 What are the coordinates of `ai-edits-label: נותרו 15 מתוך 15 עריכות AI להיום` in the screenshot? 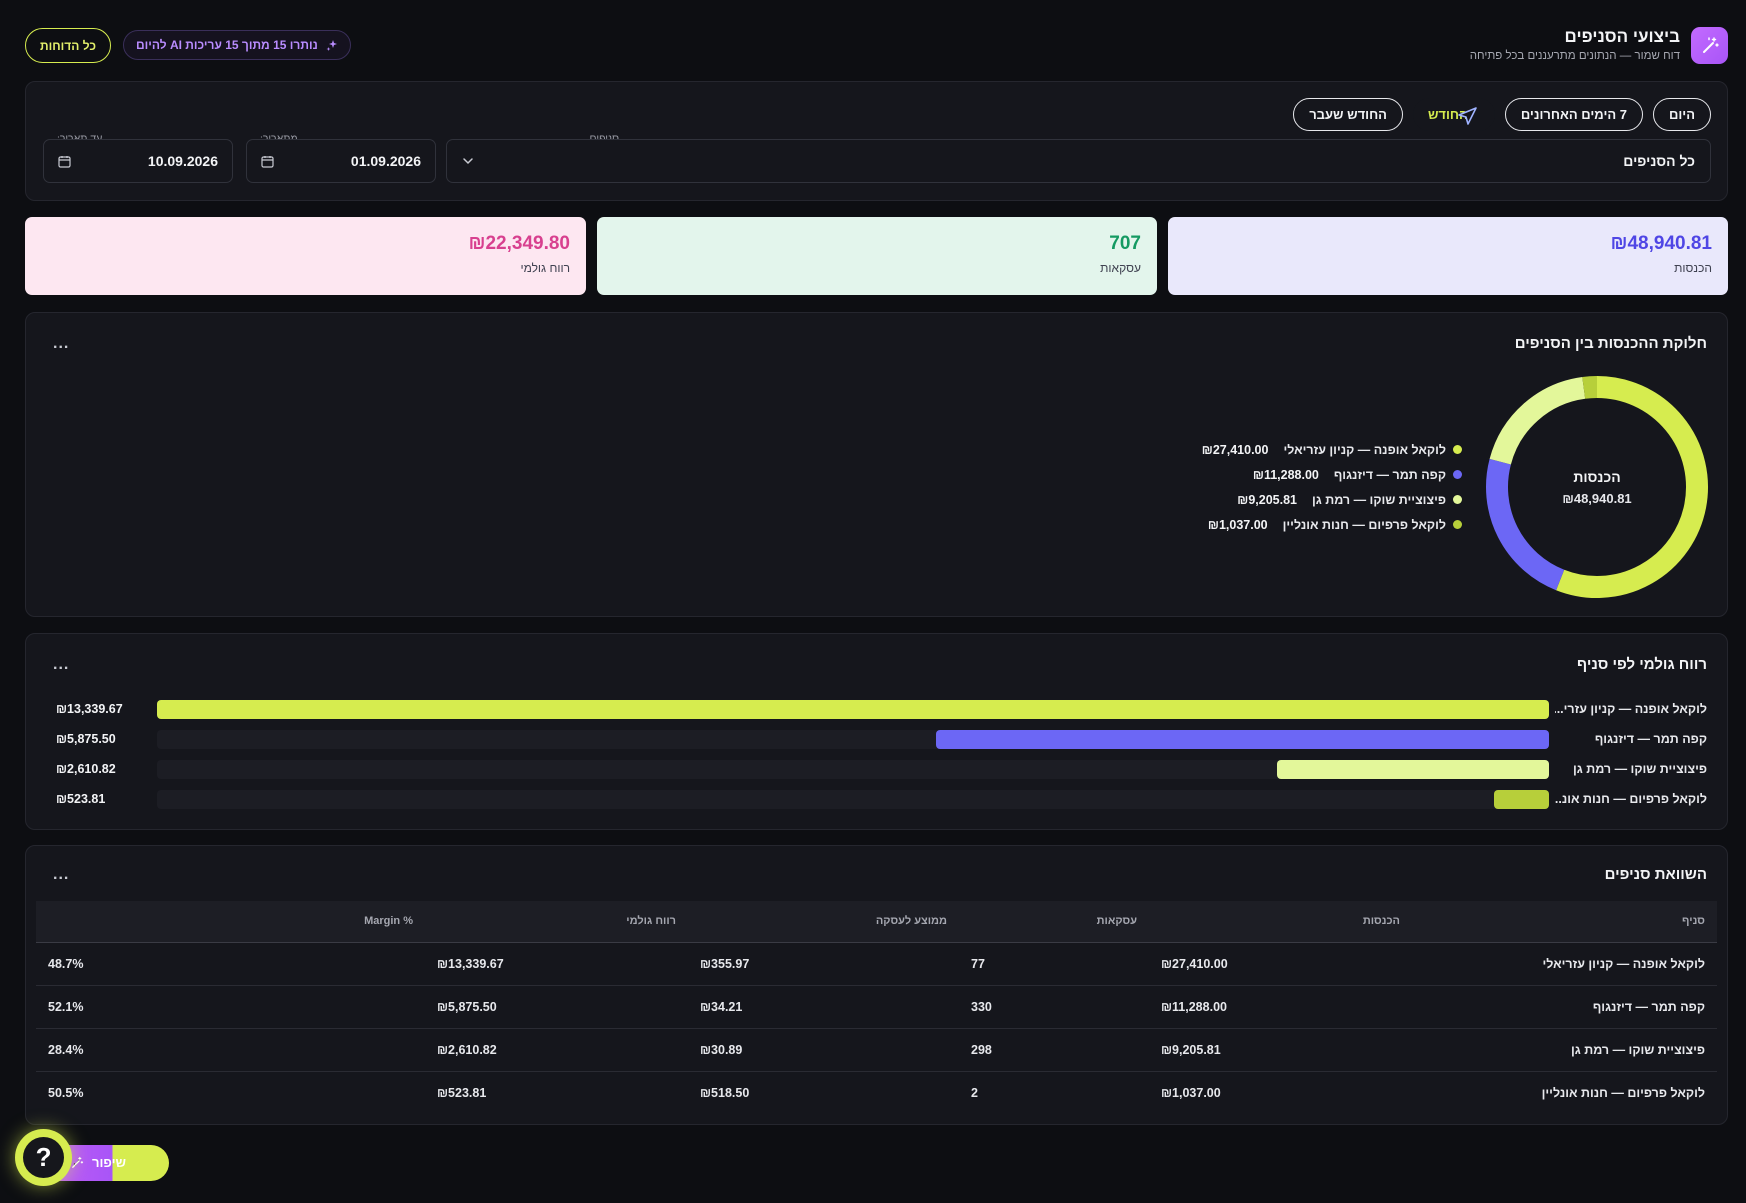 It's located at (227, 45).